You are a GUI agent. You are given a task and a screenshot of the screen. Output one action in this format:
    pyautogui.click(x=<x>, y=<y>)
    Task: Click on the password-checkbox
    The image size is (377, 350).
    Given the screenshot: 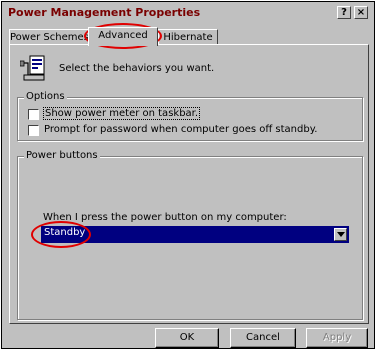 What is the action you would take?
    pyautogui.click(x=33, y=130)
    